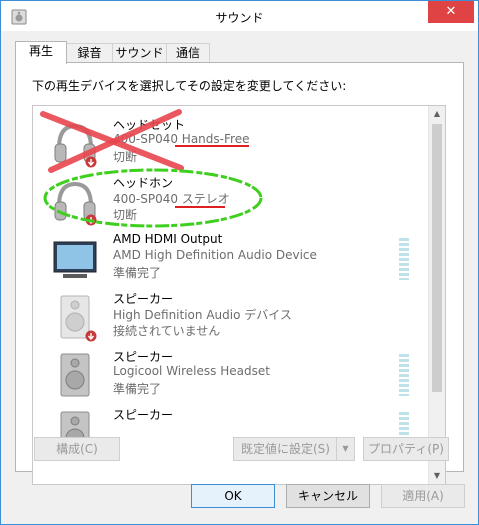 The image size is (479, 525). I want to click on window-title: サウンド, so click(239, 18).